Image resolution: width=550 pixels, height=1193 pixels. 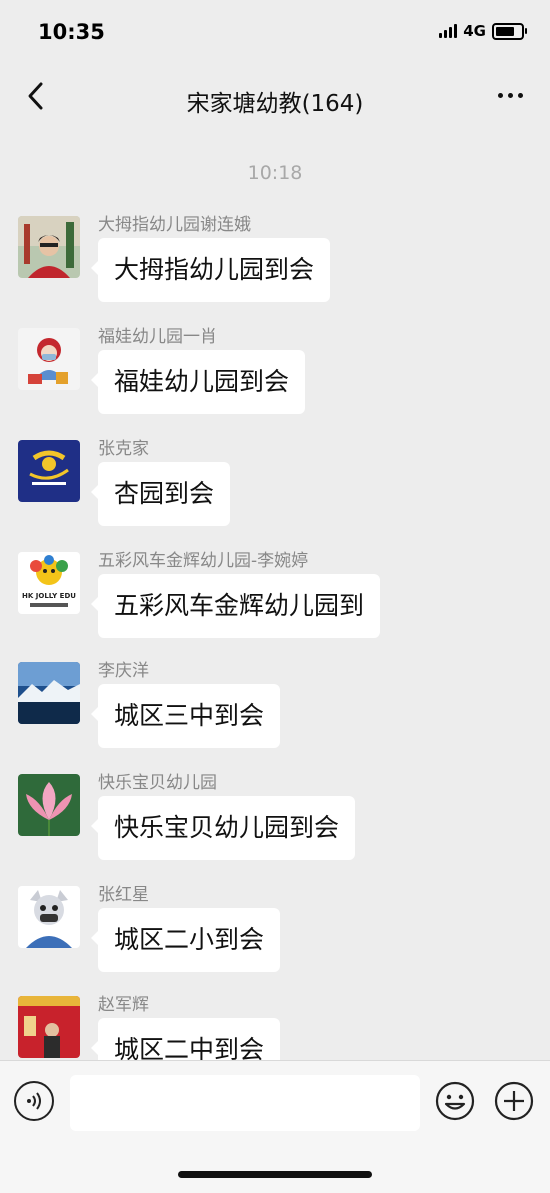 What do you see at coordinates (123, 671) in the screenshot?
I see `sender-name: 李庆洋` at bounding box center [123, 671].